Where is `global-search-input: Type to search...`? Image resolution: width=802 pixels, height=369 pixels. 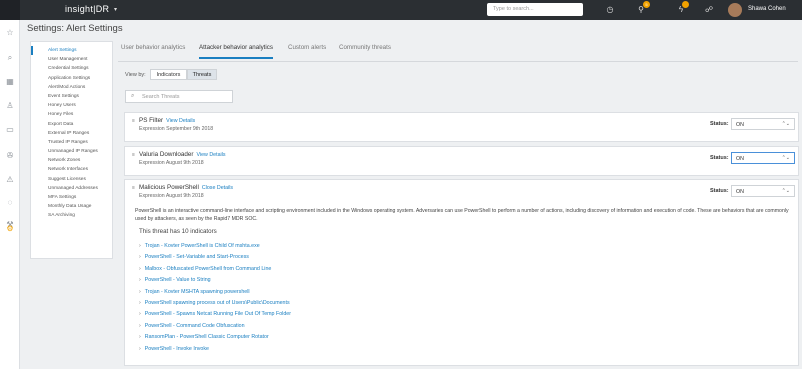 global-search-input: Type to search... is located at coordinates (535, 9).